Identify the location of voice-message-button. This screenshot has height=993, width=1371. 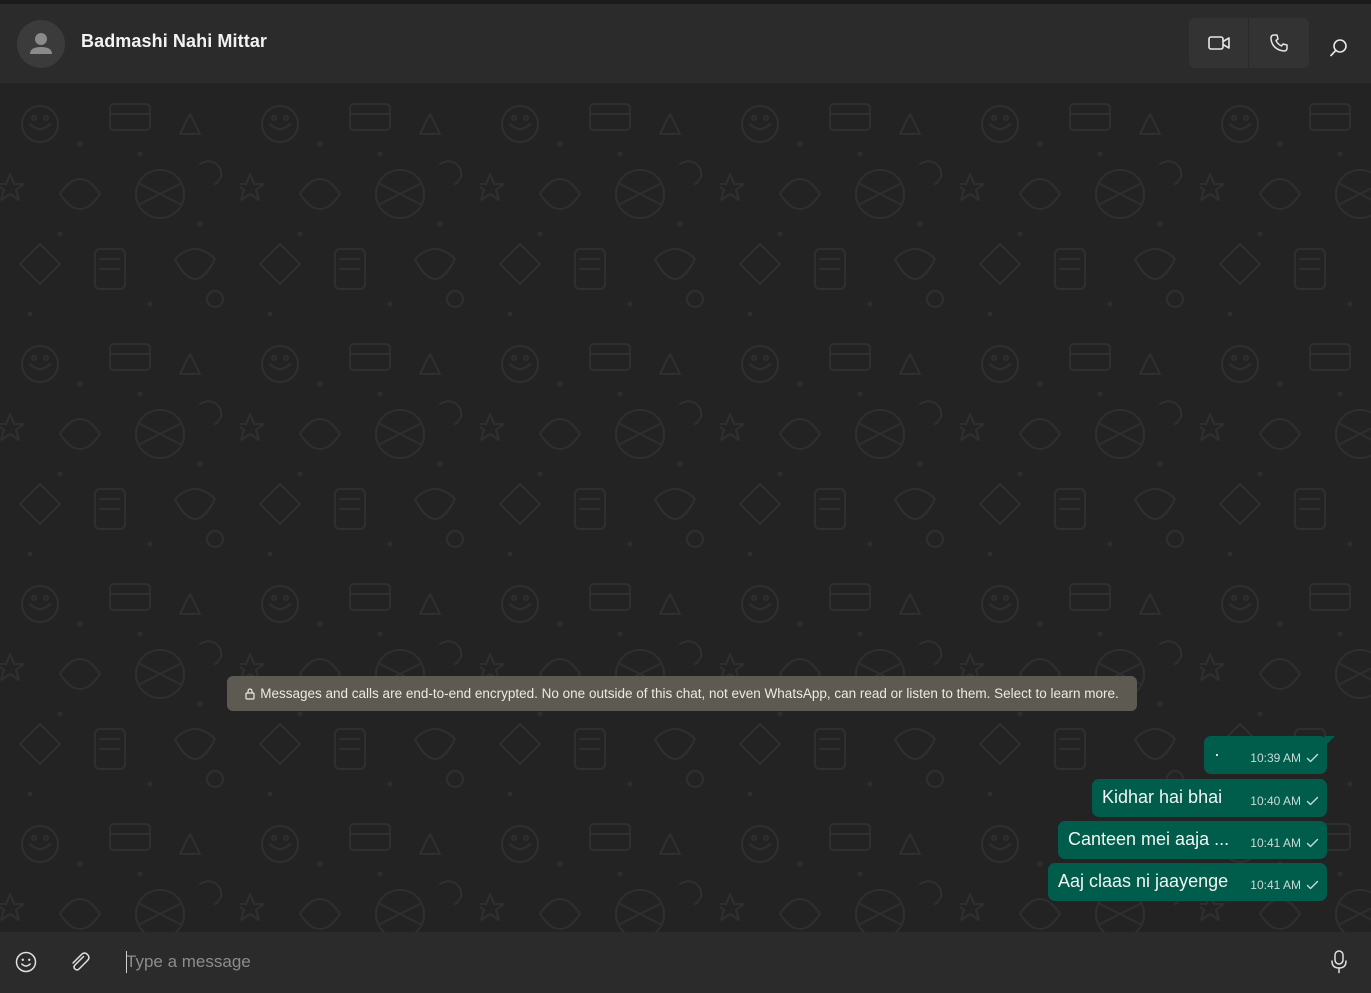
(1339, 962).